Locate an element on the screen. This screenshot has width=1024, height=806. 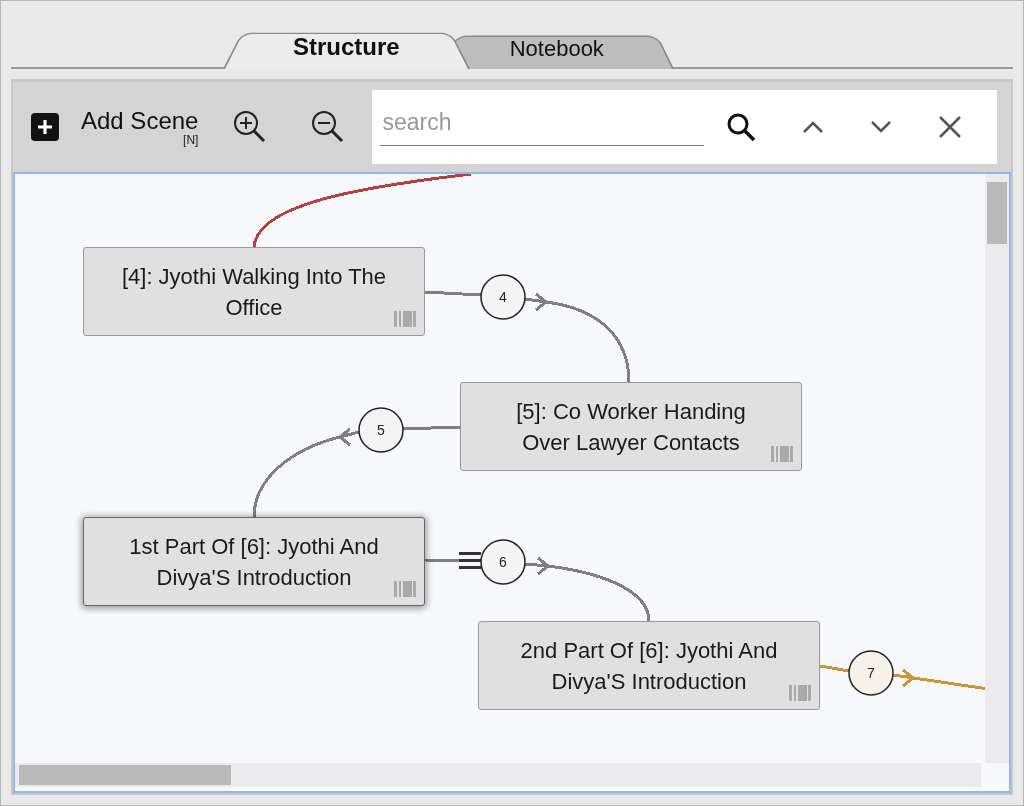
scene-card: 1st Part Of [6]: Jyothi And Divya'S Introduction is located at coordinates (254, 561).